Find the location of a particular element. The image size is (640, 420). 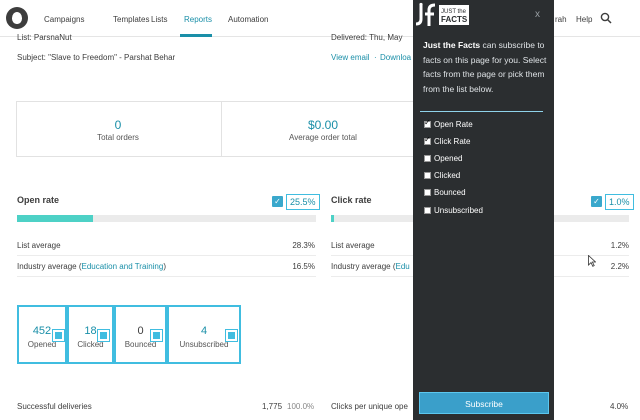

jf-option-click-rate: Click Rate is located at coordinates (447, 140).